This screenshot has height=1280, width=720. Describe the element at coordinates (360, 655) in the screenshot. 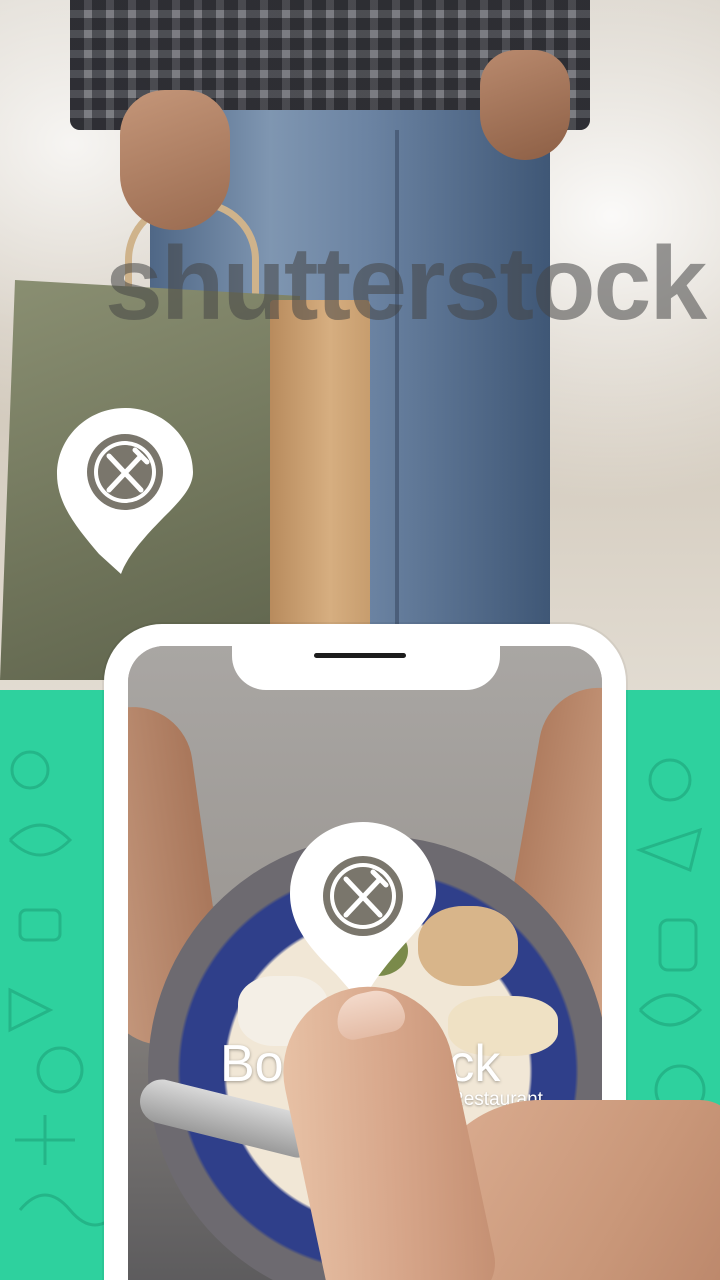

I see `phone-speaker` at that location.